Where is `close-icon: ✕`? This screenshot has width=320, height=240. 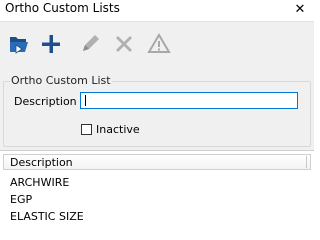
close-icon: ✕ is located at coordinates (300, 9).